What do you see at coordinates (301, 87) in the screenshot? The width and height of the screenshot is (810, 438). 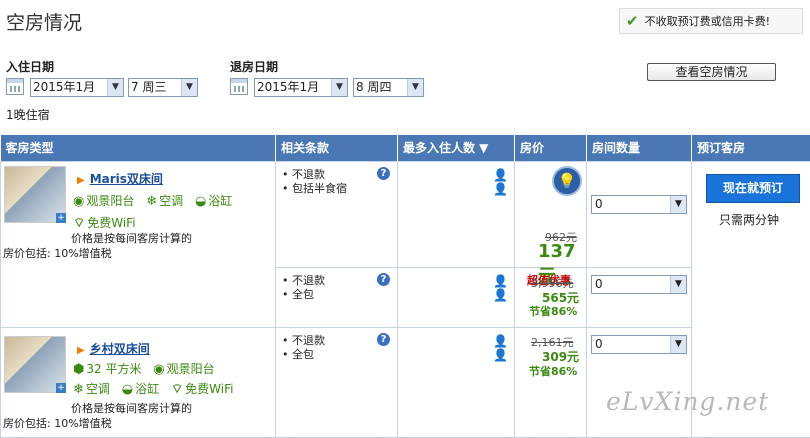 I see `checkout-month-select: 2015年1月▼` at bounding box center [301, 87].